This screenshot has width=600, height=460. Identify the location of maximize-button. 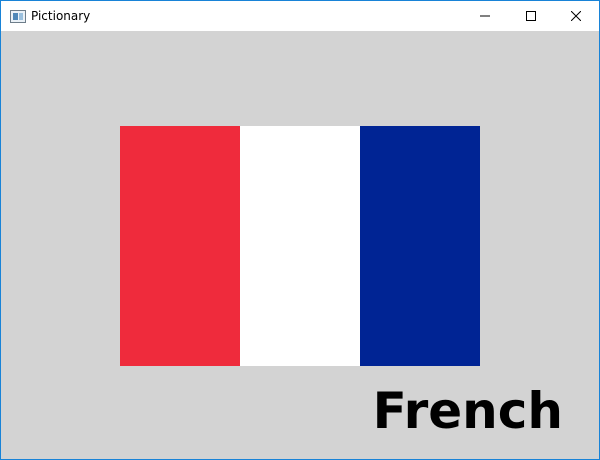
(531, 16).